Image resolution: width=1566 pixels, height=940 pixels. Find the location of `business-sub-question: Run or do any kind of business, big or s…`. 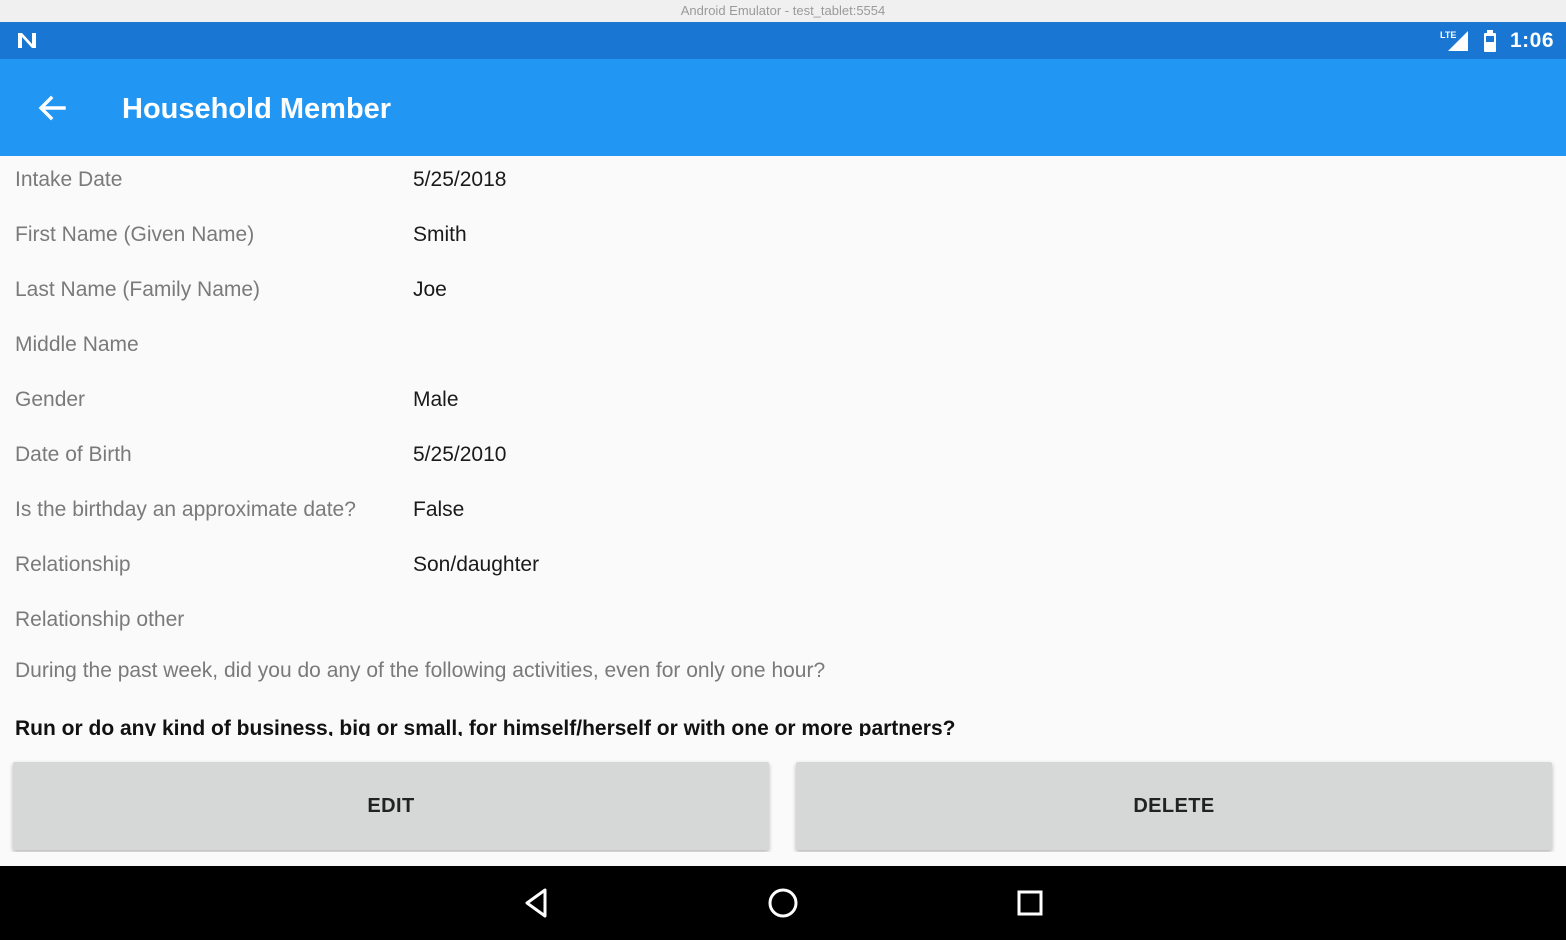

business-sub-question: Run or do any kind of business, big or s… is located at coordinates (485, 726).